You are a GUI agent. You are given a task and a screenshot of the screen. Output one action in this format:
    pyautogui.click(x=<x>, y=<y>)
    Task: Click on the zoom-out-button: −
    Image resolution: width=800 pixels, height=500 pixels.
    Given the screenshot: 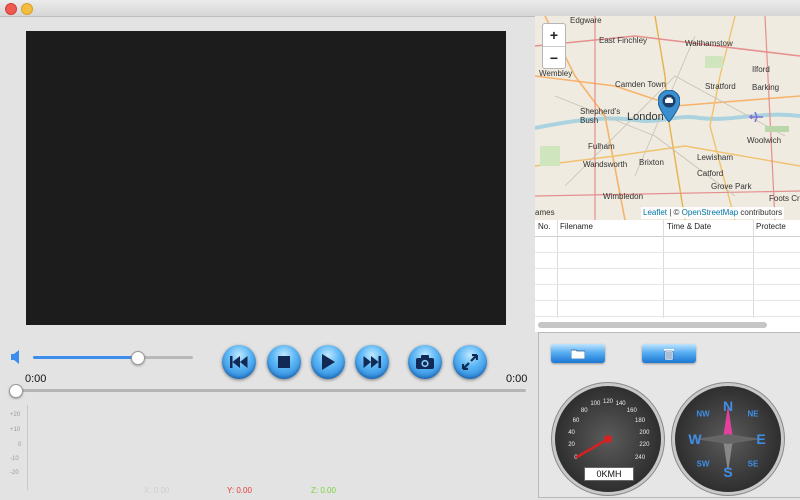 What is the action you would take?
    pyautogui.click(x=554, y=58)
    